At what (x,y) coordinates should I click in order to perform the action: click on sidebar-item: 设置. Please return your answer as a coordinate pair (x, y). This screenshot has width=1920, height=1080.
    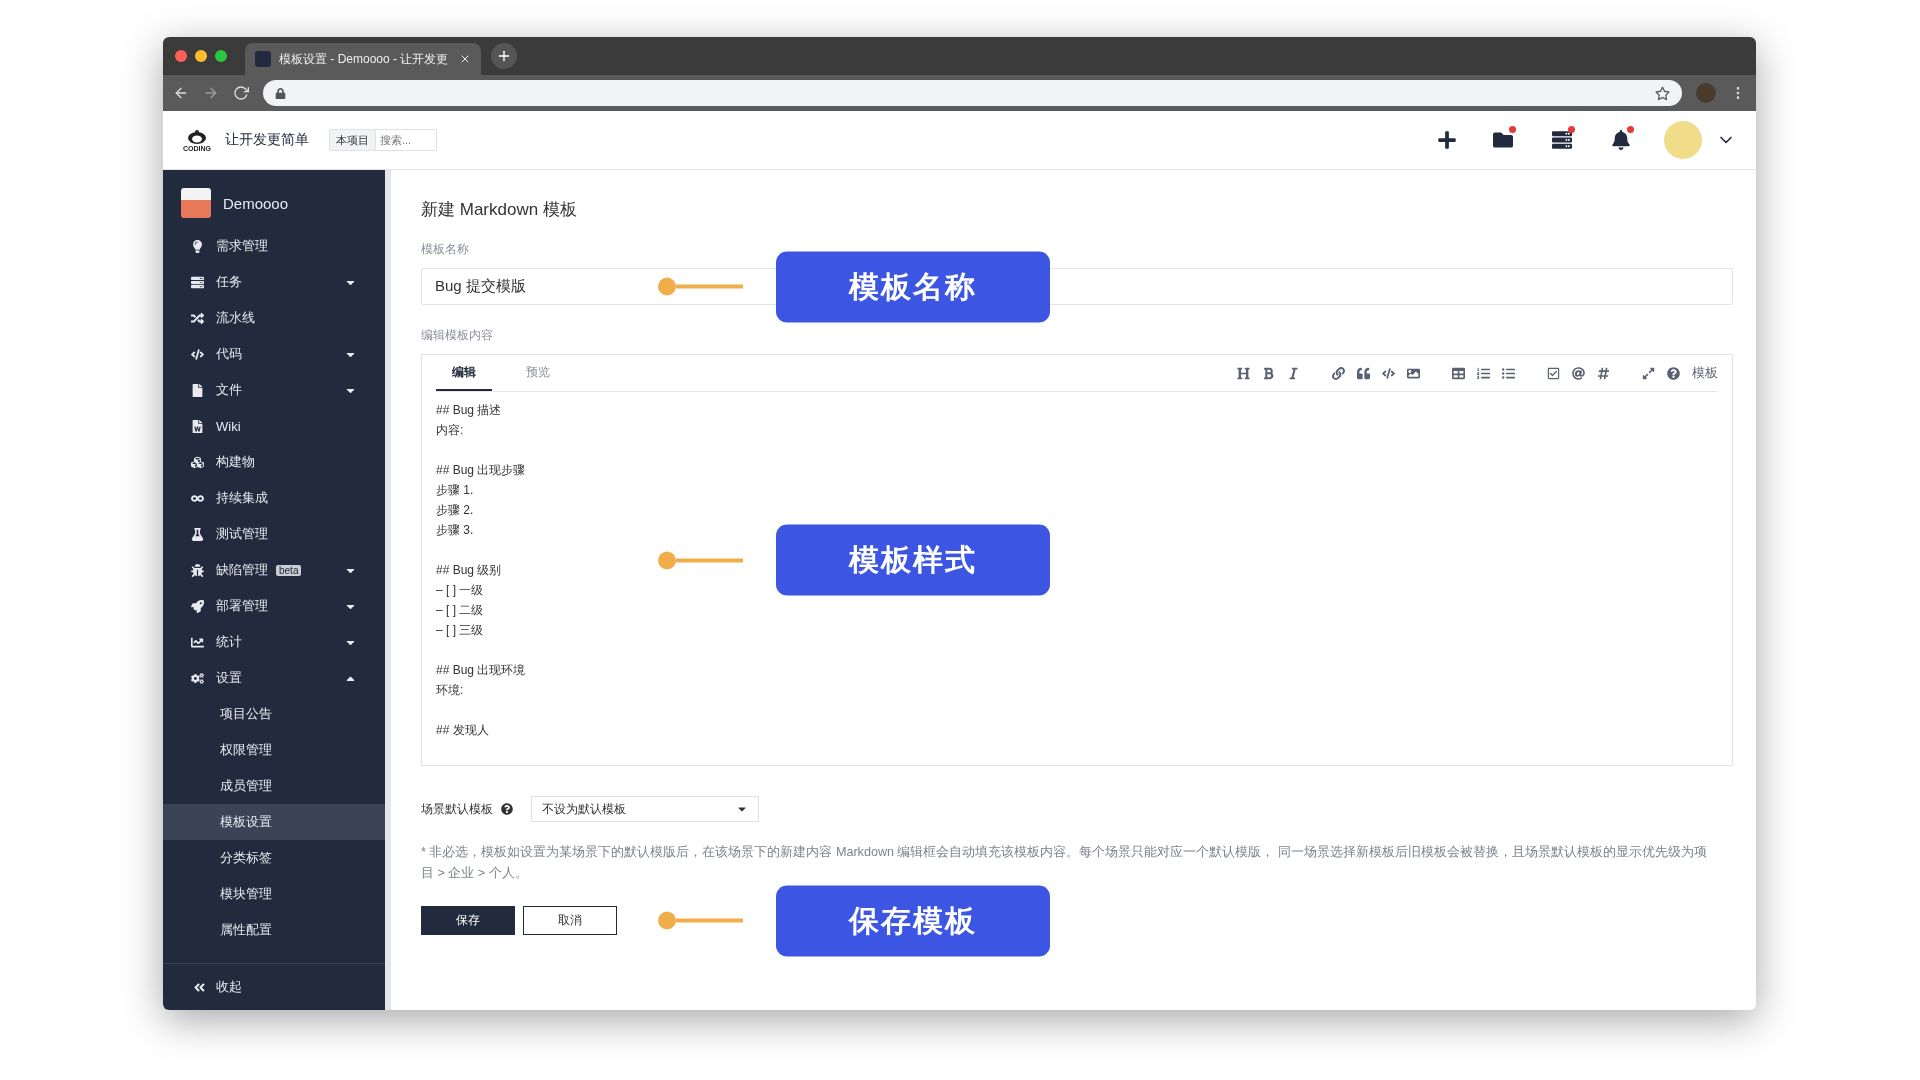
    Looking at the image, I should click on (274, 678).